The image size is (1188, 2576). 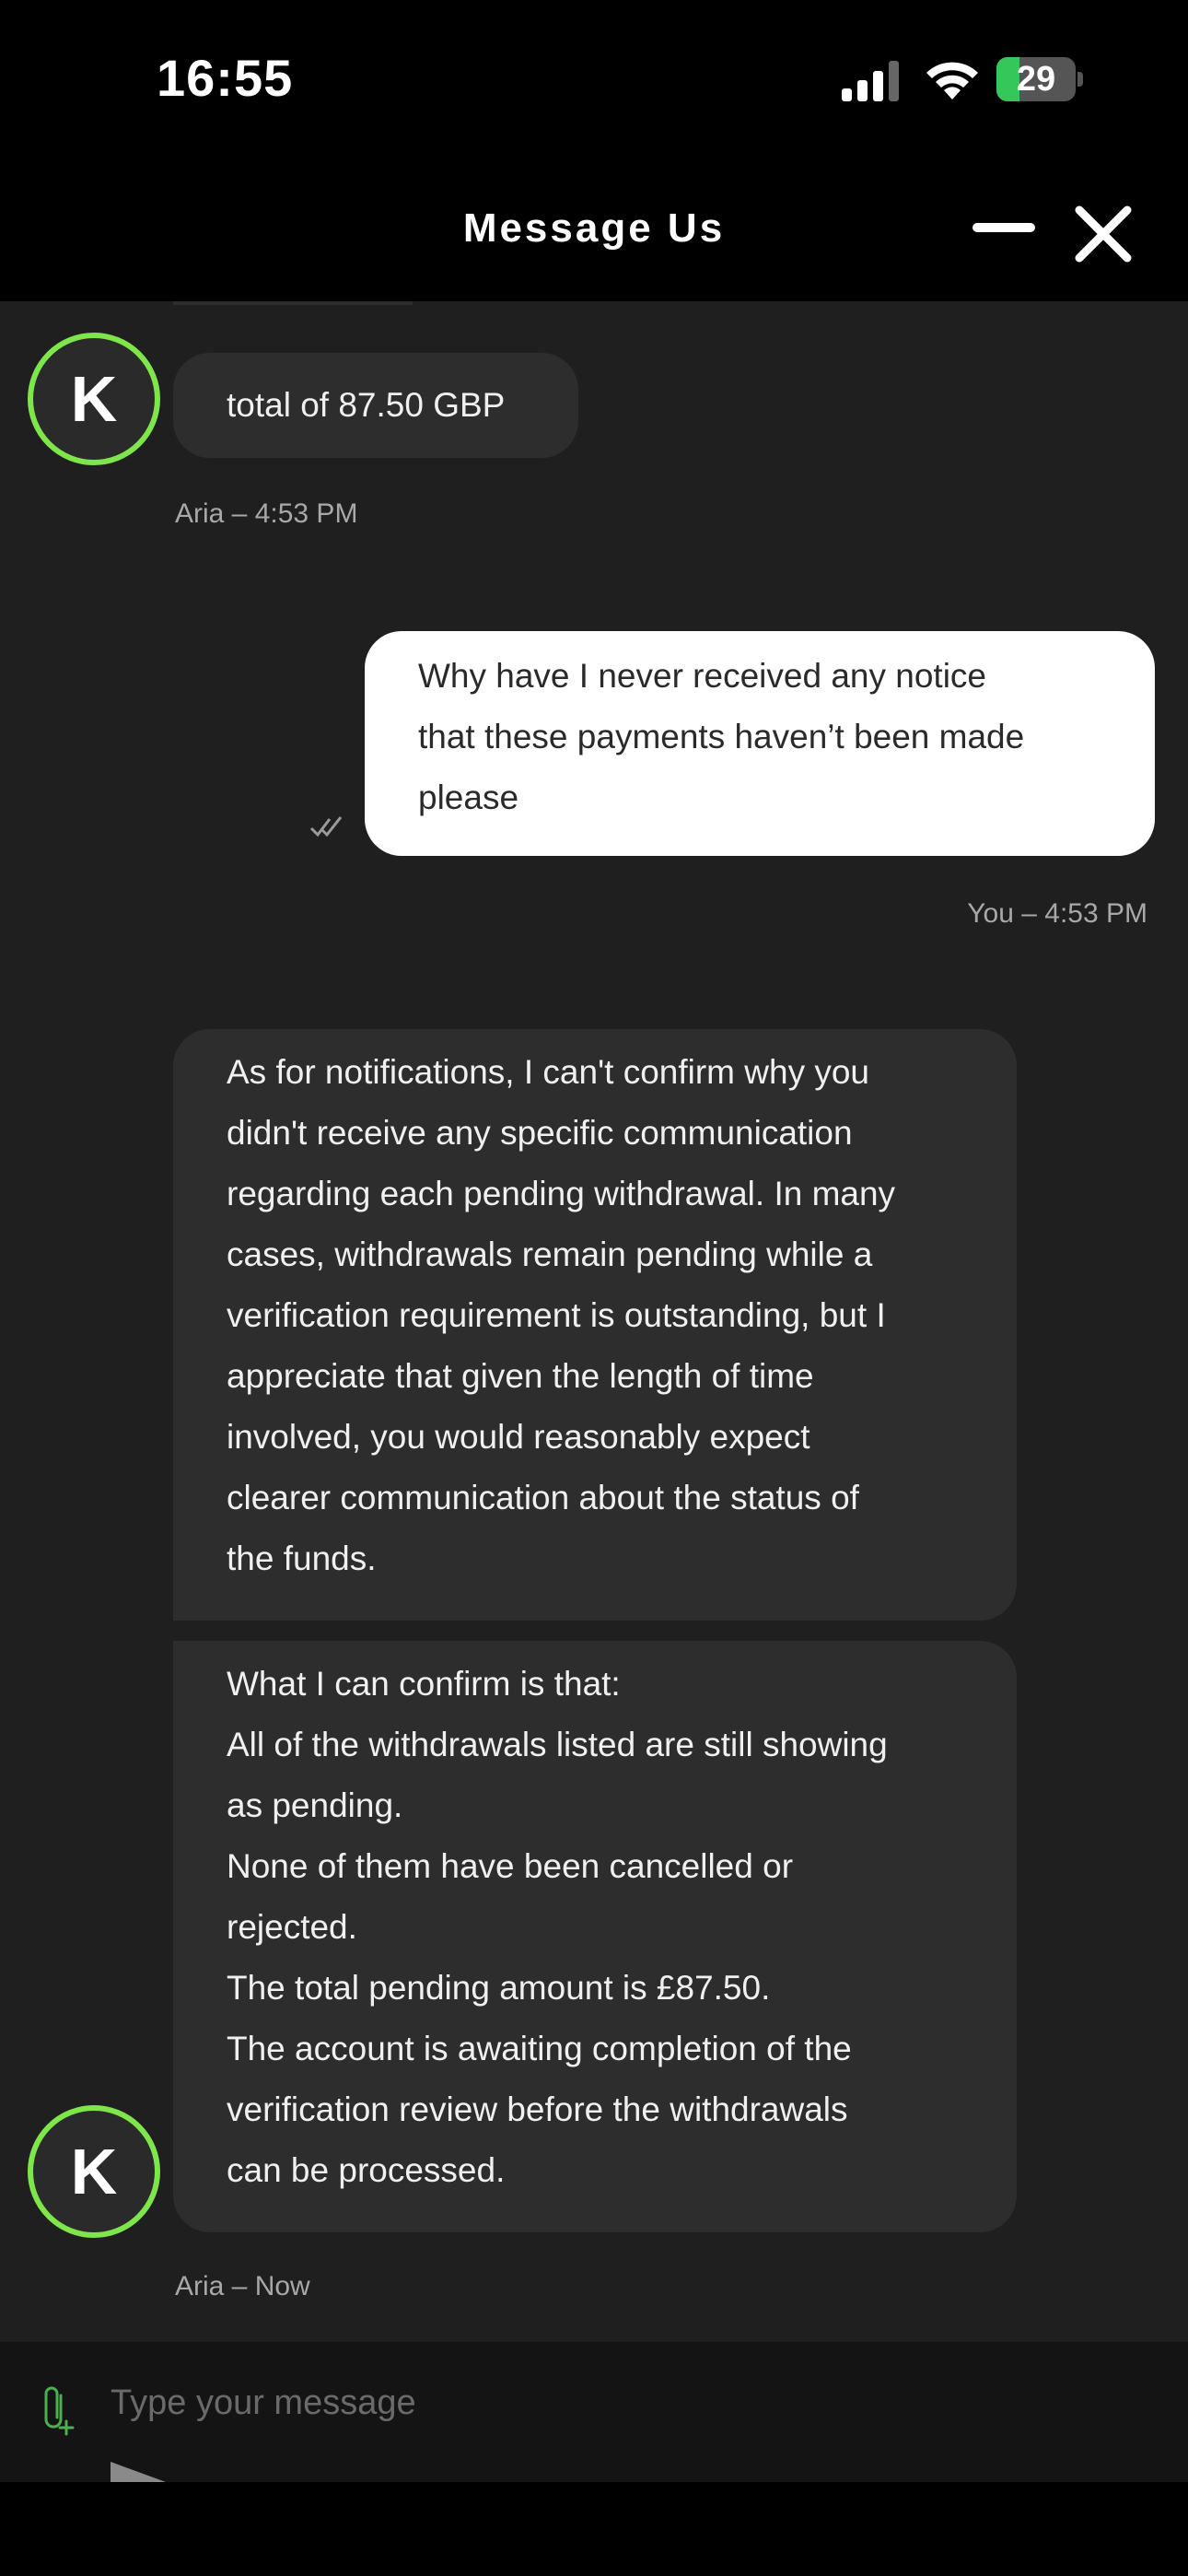 I want to click on home-indicator-area, so click(x=594, y=2529).